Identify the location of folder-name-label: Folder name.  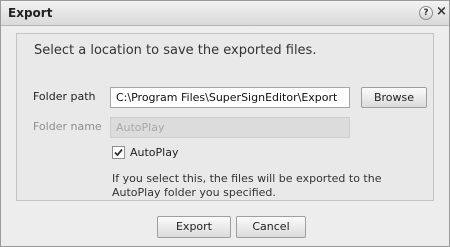
(67, 126).